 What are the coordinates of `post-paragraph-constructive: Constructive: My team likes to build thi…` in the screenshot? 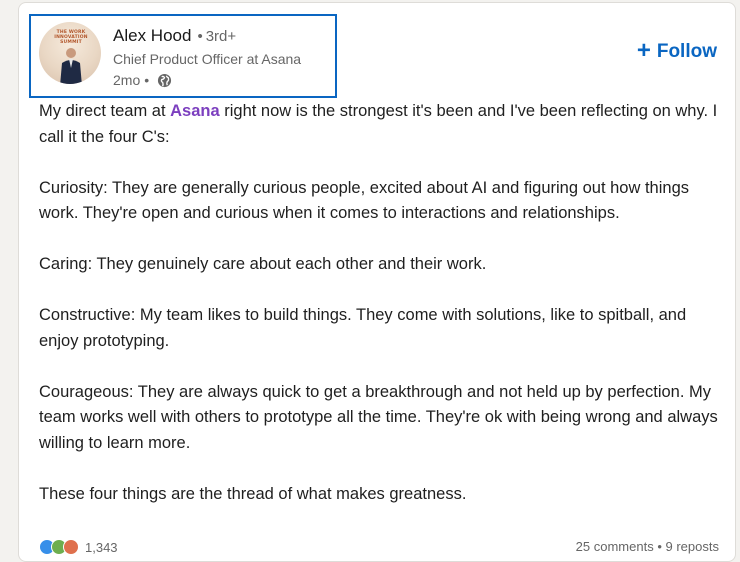 It's located at (363, 328).